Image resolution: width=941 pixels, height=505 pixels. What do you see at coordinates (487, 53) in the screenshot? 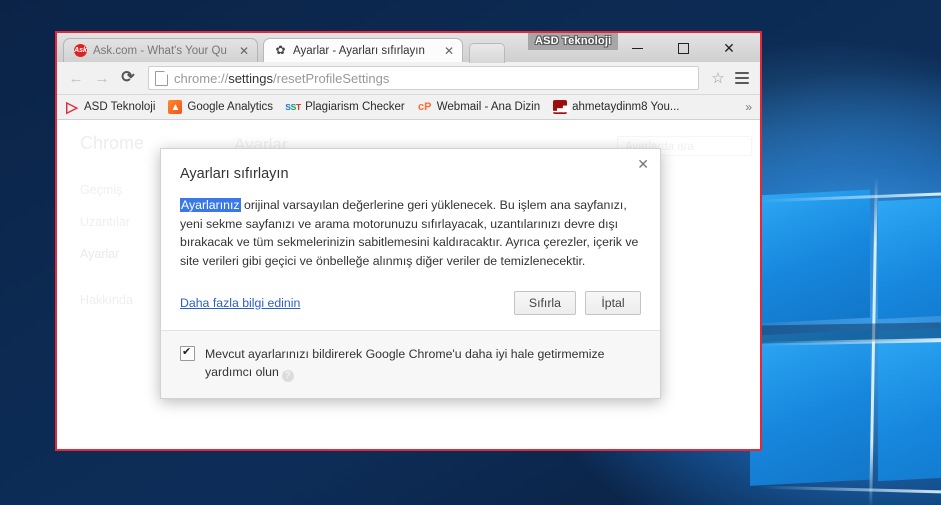
I see `new-tab-button` at bounding box center [487, 53].